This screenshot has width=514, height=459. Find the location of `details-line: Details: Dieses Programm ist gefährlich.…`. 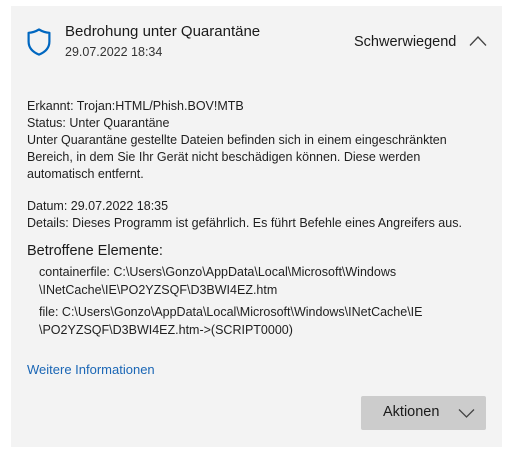

details-line: Details: Dieses Programm ist gefährlich.… is located at coordinates (244, 223).